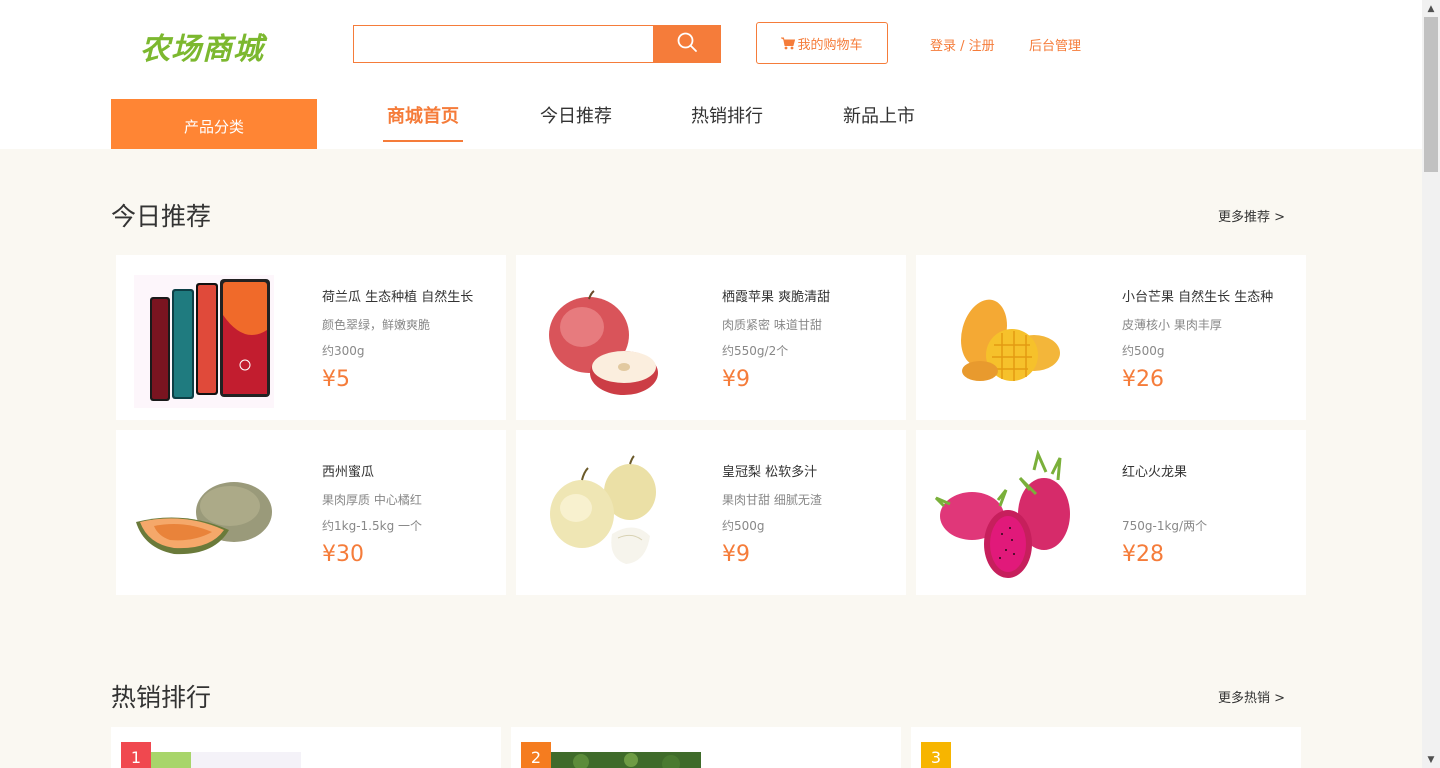 This screenshot has height=768, width=1440. I want to click on melon-image, so click(204, 518).